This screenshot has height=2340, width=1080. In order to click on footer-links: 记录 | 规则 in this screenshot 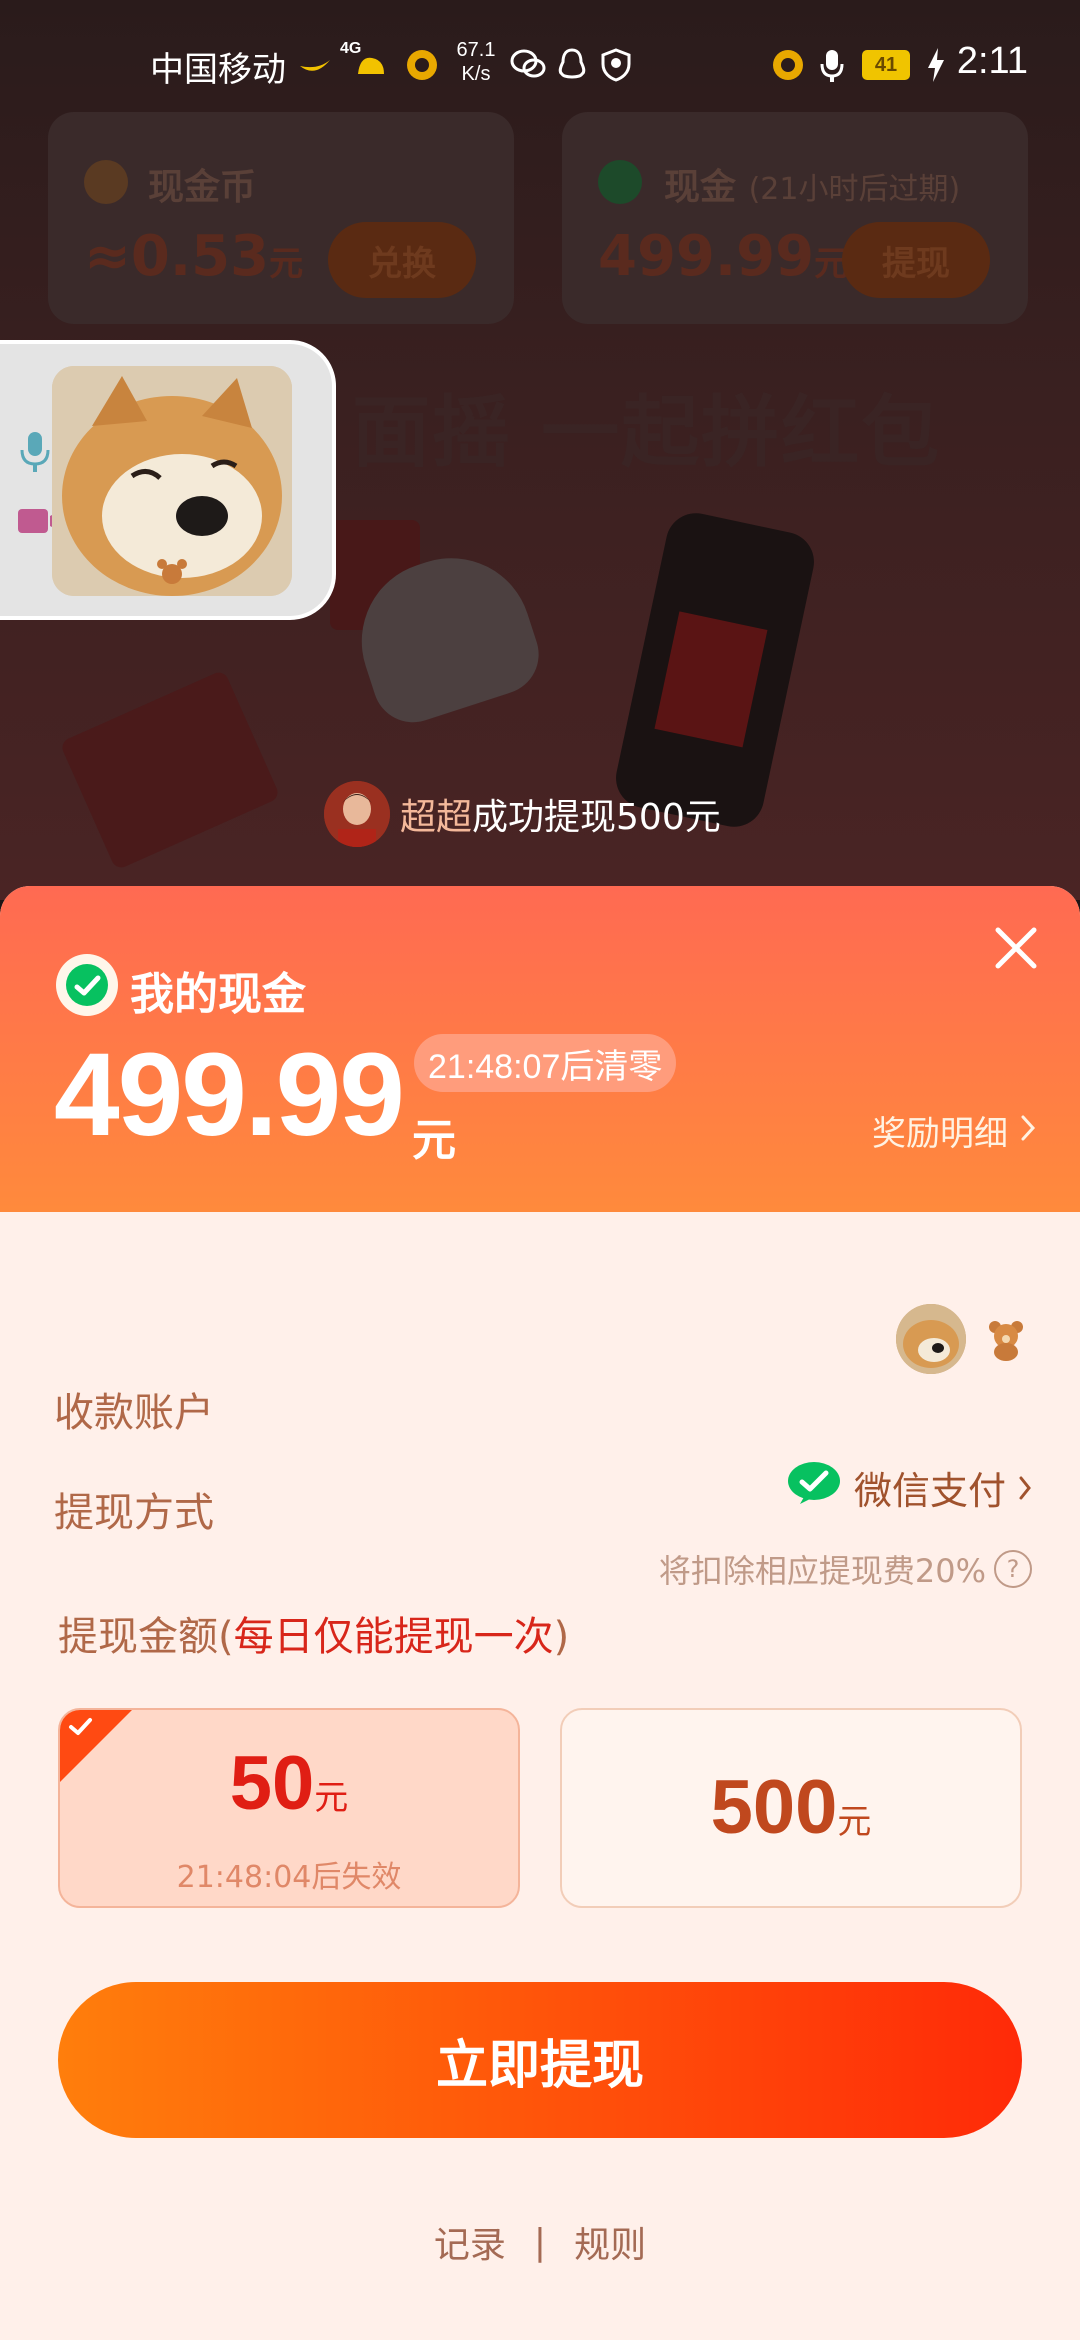, I will do `click(540, 2242)`.